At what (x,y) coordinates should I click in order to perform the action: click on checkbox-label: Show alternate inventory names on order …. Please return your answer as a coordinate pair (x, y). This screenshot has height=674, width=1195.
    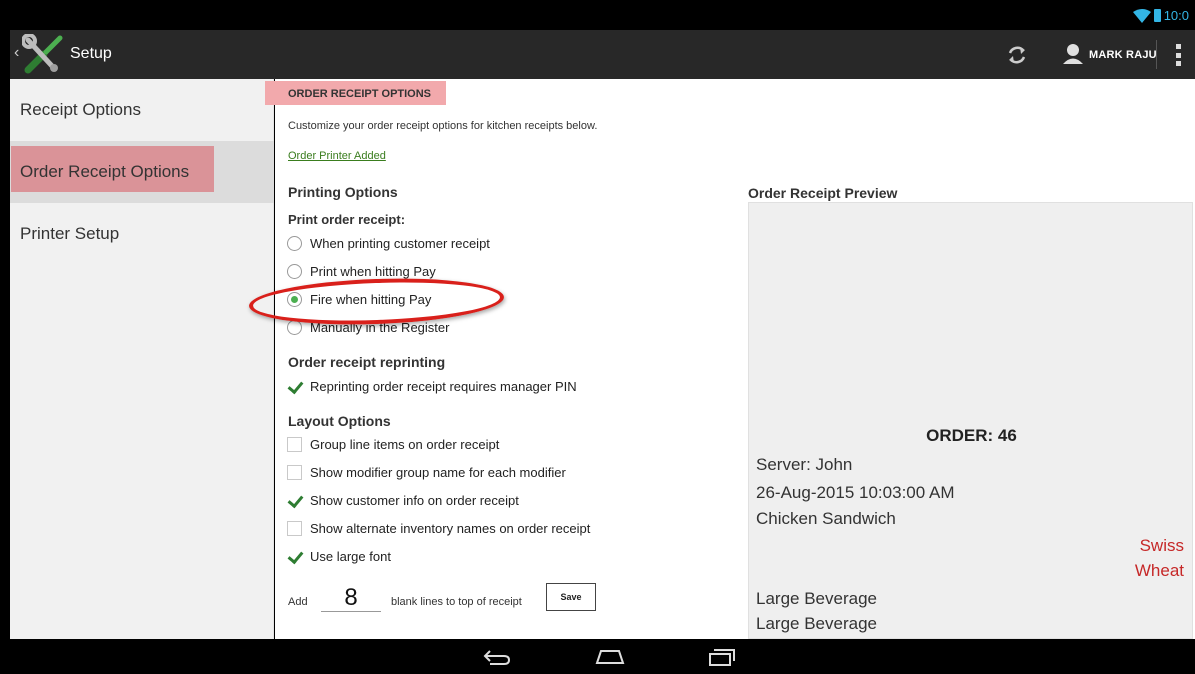
    Looking at the image, I should click on (450, 528).